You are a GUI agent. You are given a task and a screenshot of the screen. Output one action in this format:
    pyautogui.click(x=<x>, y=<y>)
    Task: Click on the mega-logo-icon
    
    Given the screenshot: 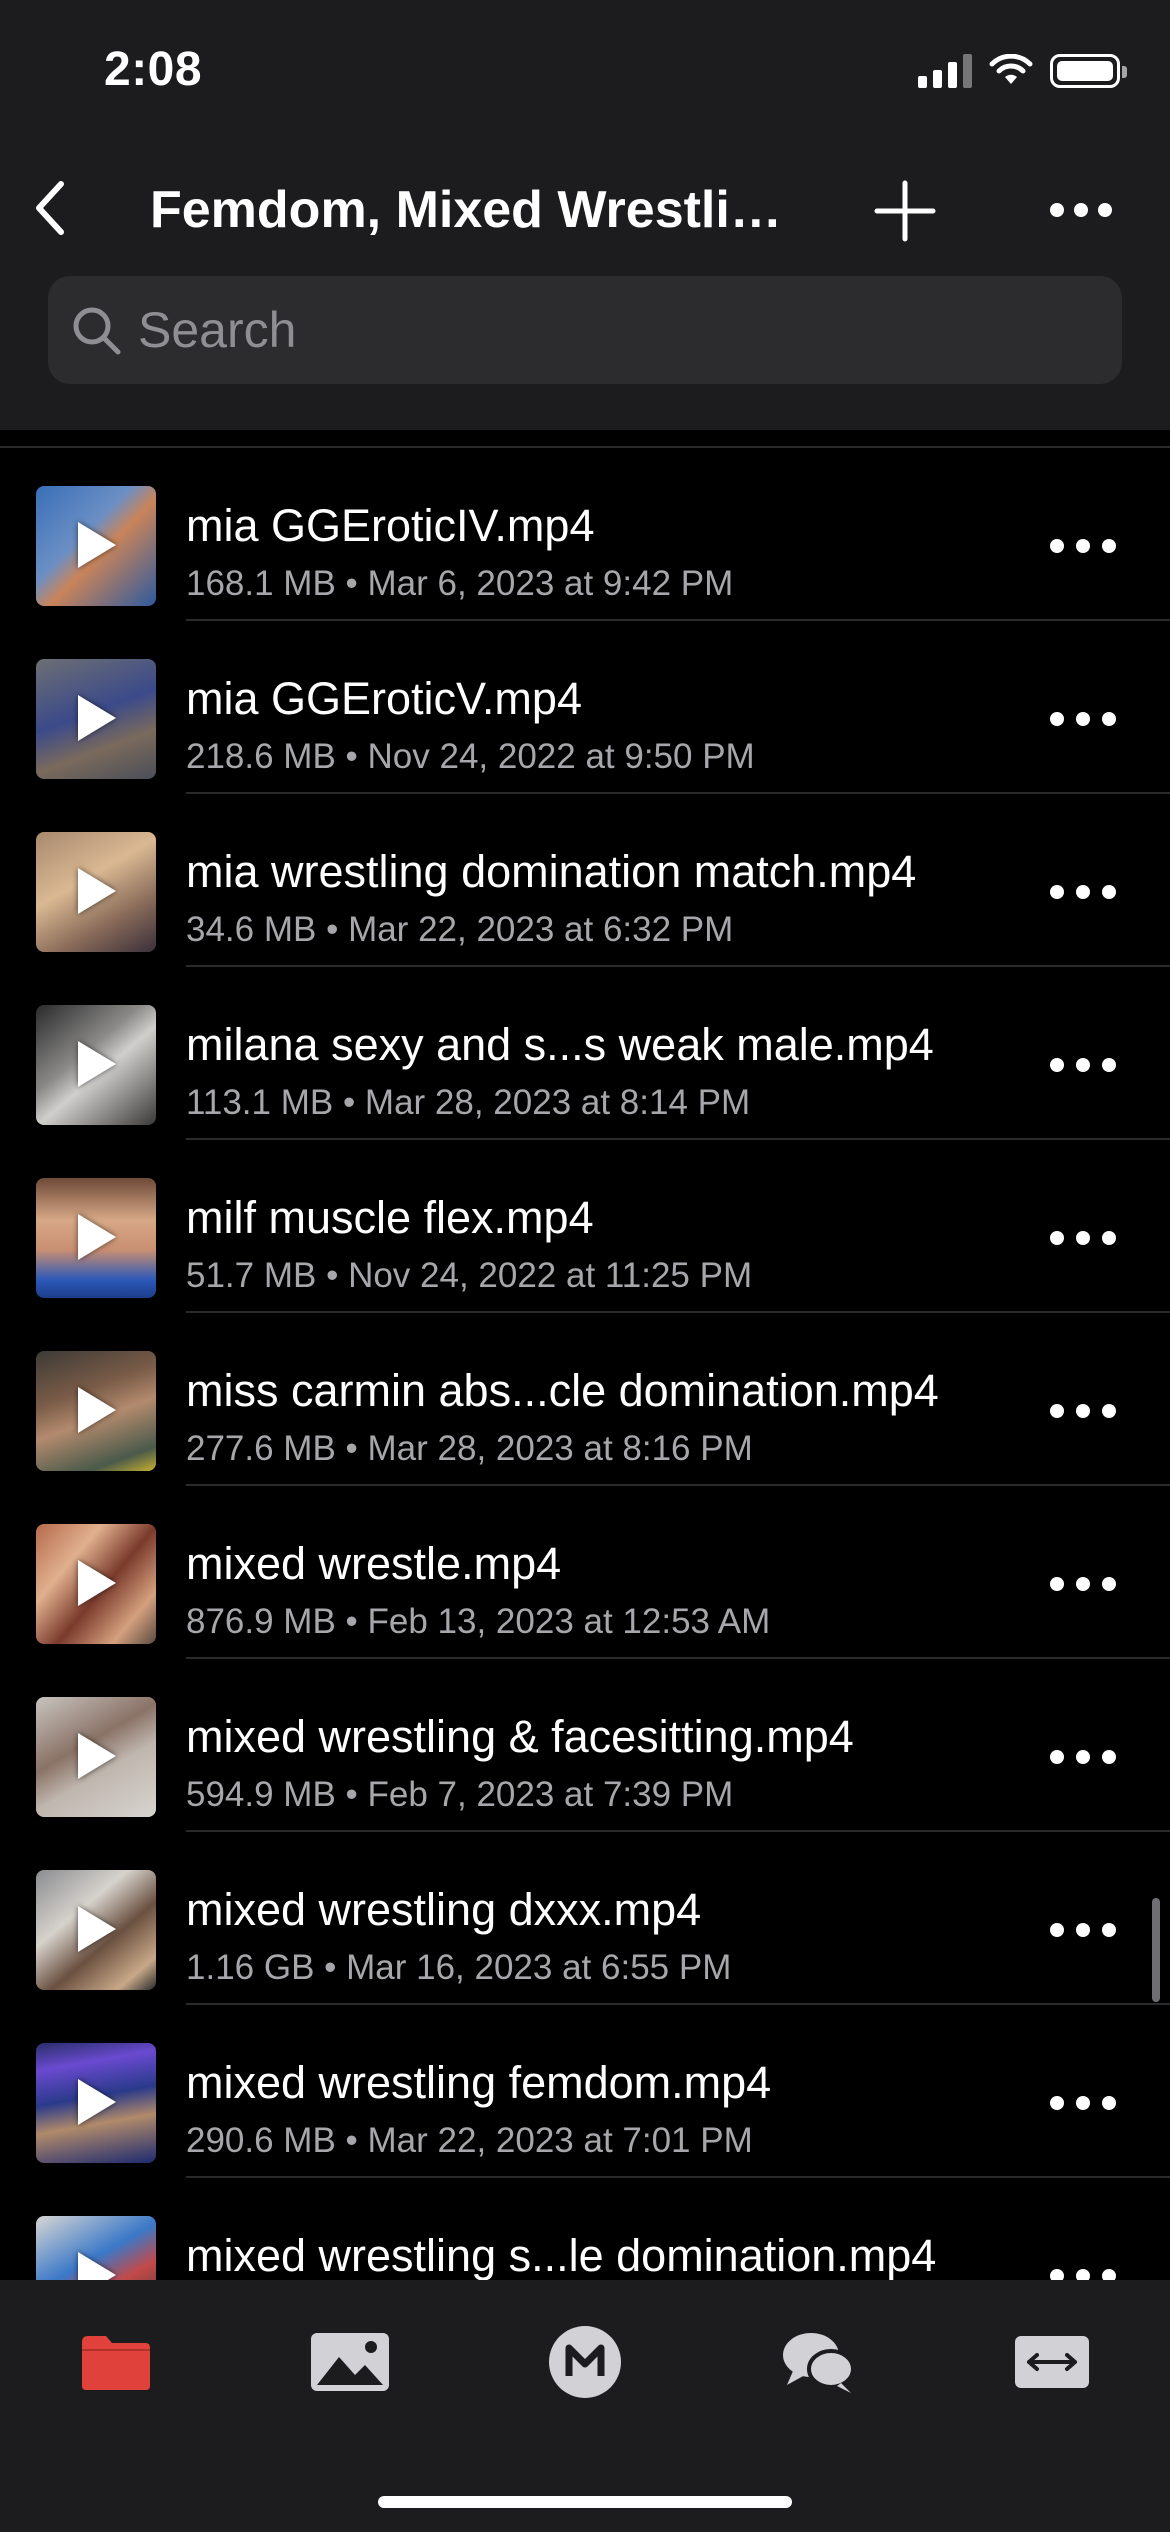 What is the action you would take?
    pyautogui.click(x=585, y=2362)
    